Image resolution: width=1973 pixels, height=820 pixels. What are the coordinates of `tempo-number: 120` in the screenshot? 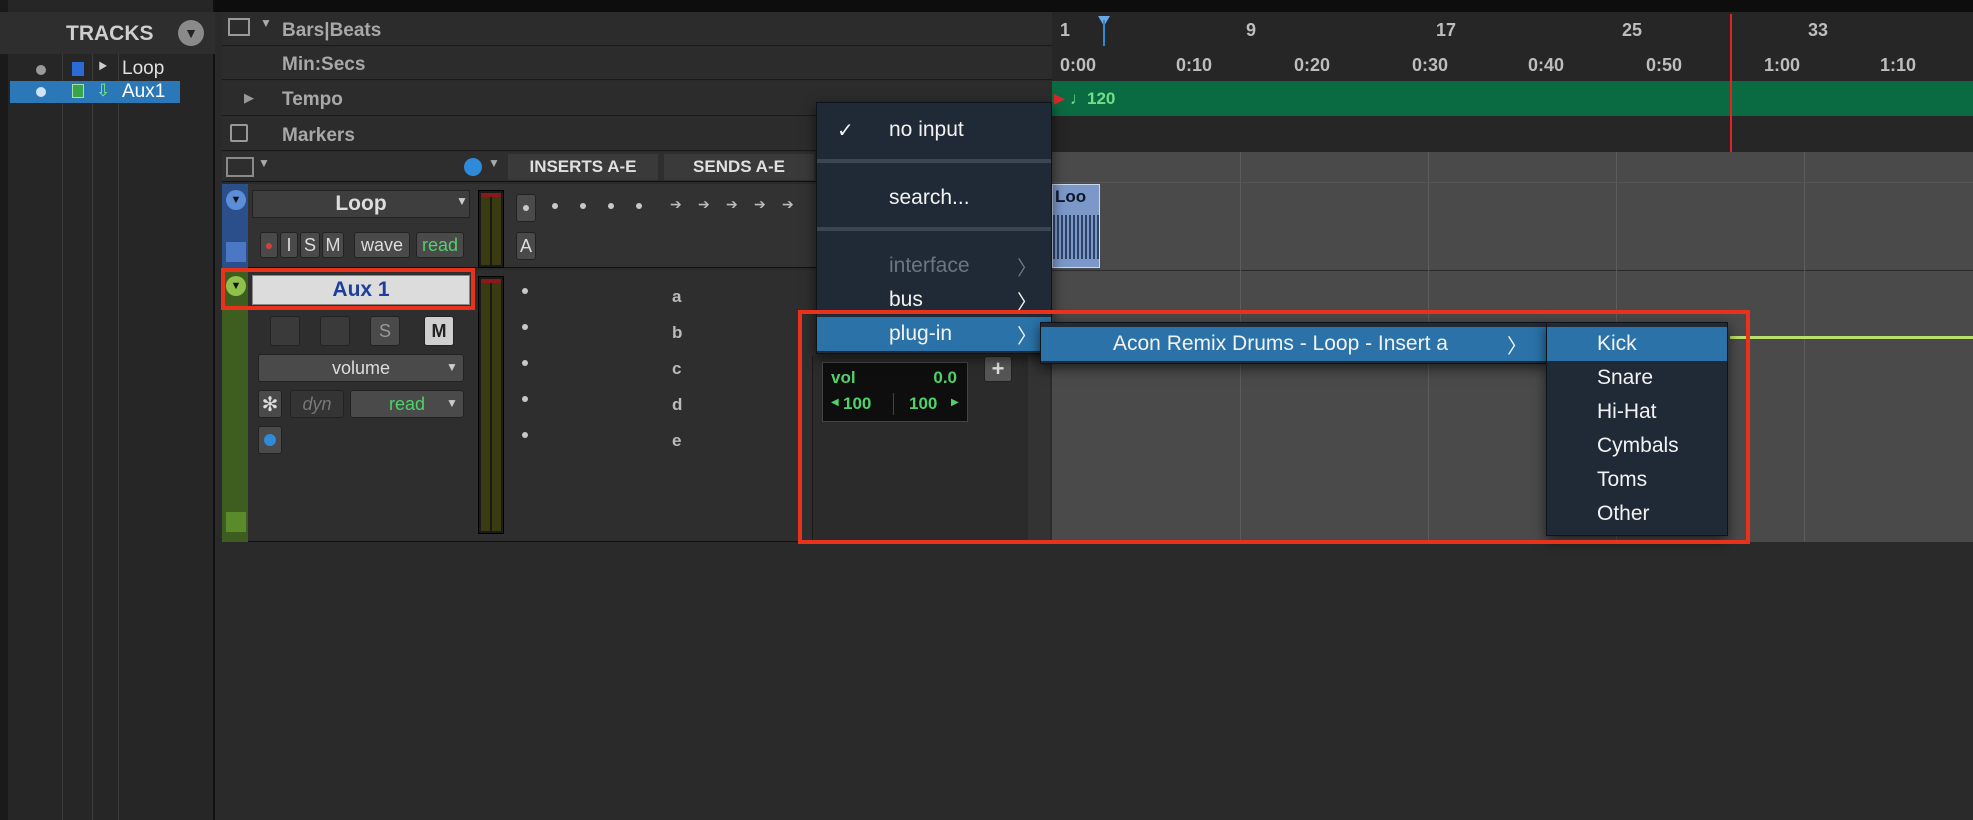 It's located at (1101, 98).